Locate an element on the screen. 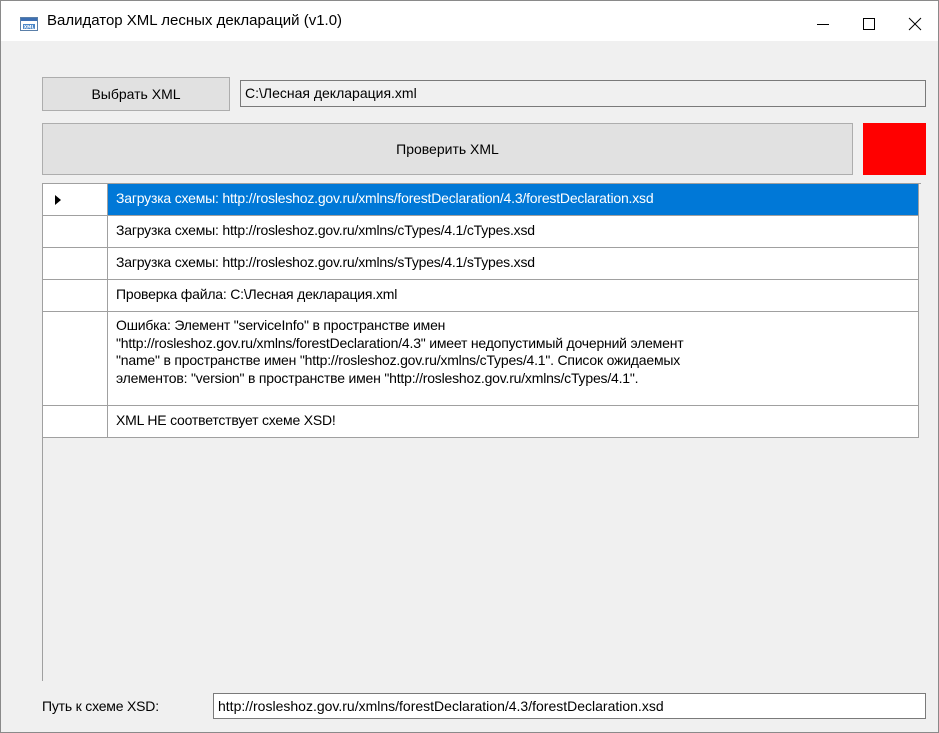  log-cell: Проверка файла: C:\Лесная декларация.xml is located at coordinates (513, 296).